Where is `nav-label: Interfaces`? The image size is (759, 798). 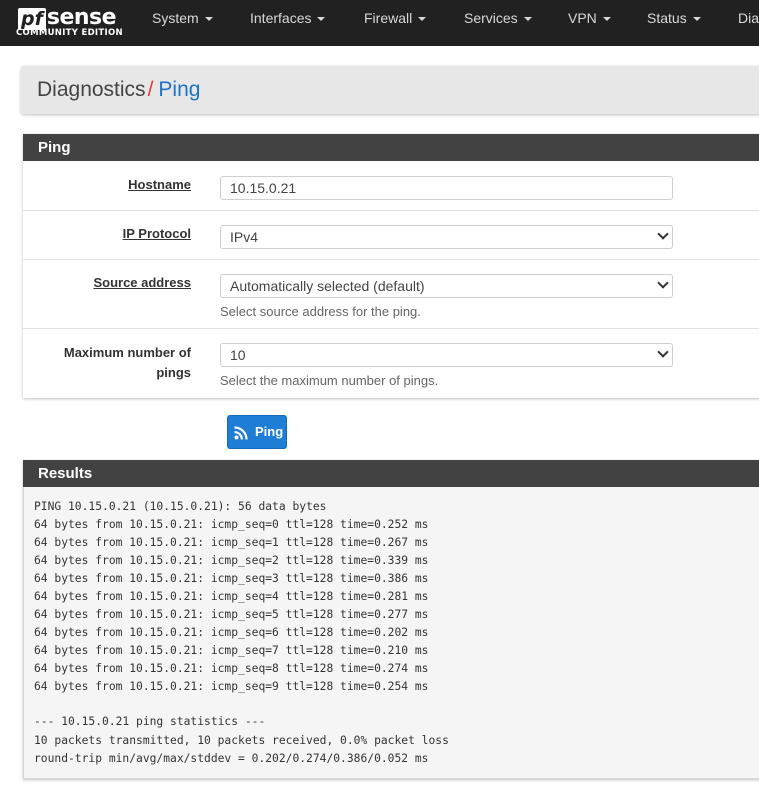
nav-label: Interfaces is located at coordinates (281, 18).